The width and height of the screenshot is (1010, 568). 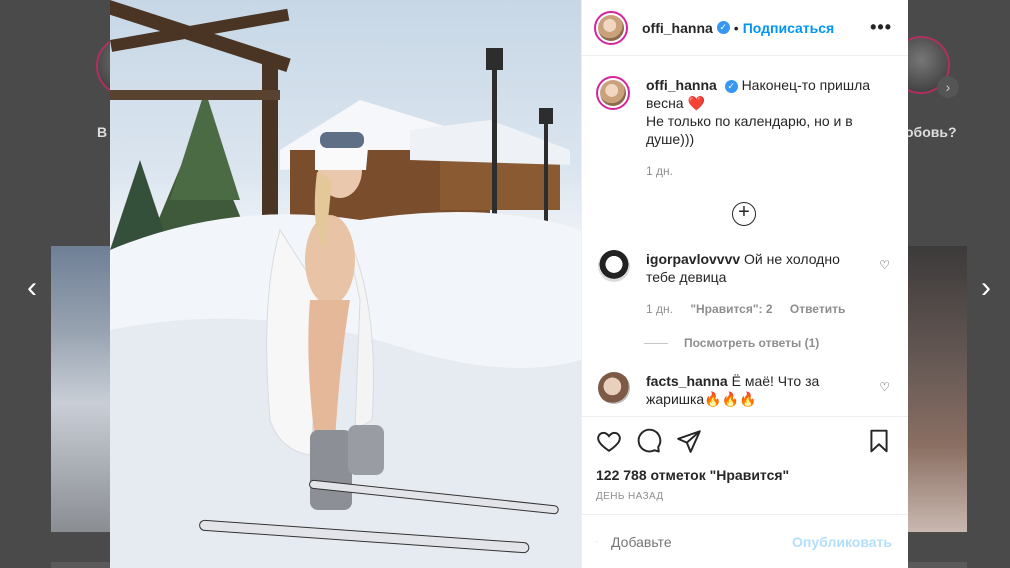 What do you see at coordinates (696, 103) in the screenshot?
I see `heart-emoji: ❤️` at bounding box center [696, 103].